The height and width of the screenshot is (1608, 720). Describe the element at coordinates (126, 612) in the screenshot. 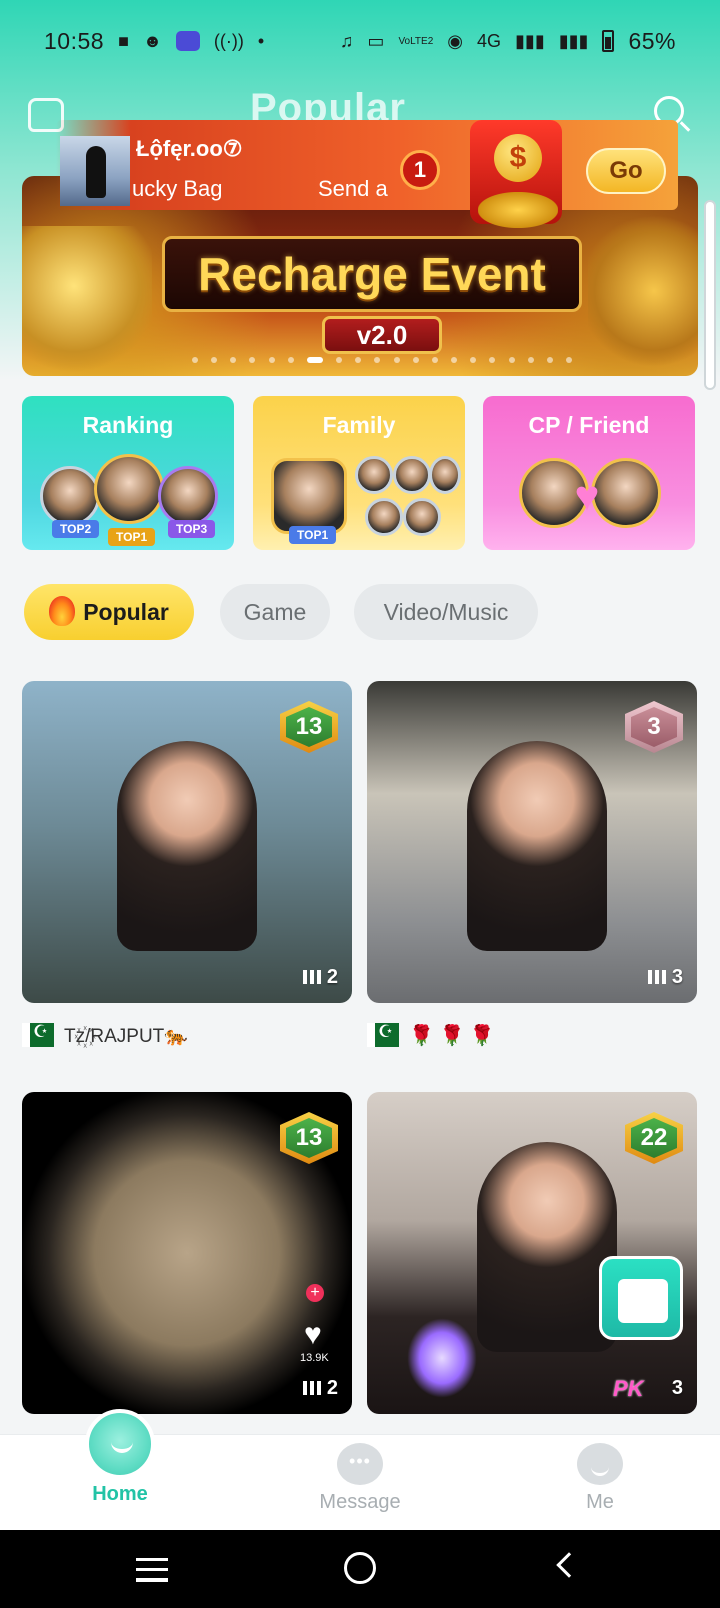

I see `tab-popular-label: Popular` at that location.